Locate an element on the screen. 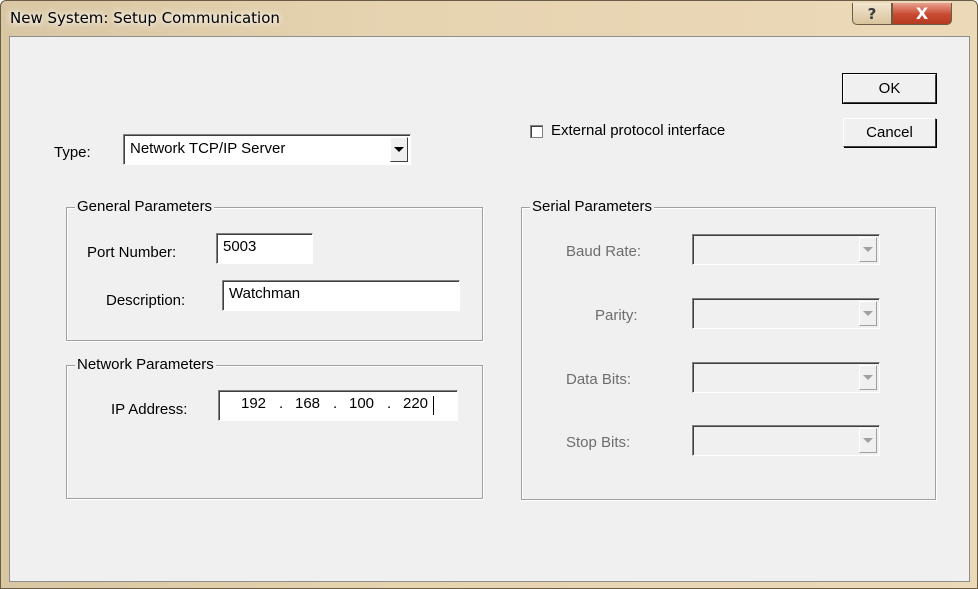  help-button: ? is located at coordinates (872, 14).